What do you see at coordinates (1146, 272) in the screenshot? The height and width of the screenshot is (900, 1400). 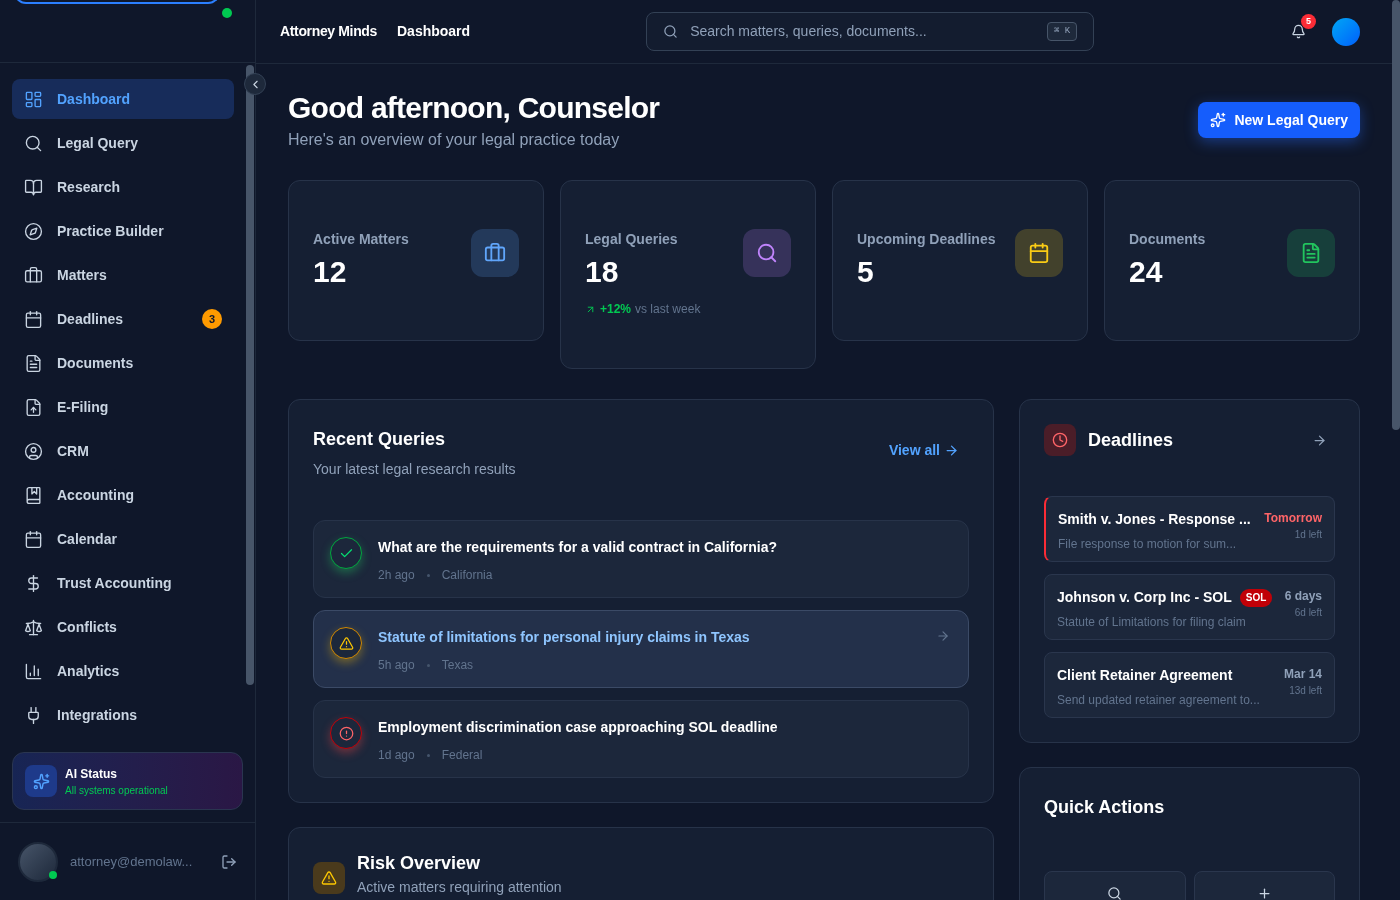 I see `stat-value: 24` at bounding box center [1146, 272].